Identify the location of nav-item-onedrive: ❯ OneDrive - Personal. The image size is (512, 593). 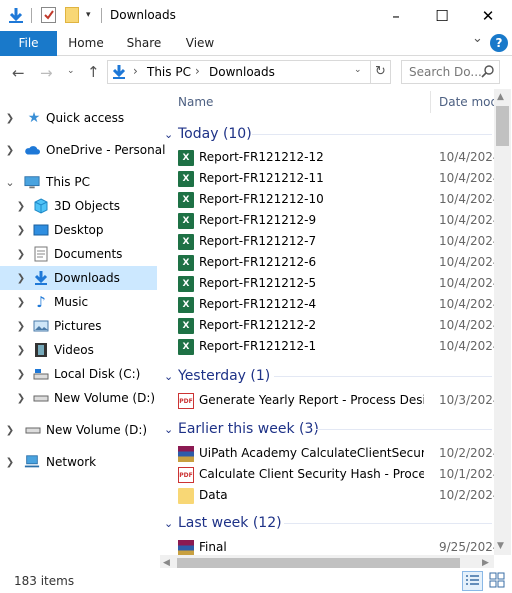
(83, 150).